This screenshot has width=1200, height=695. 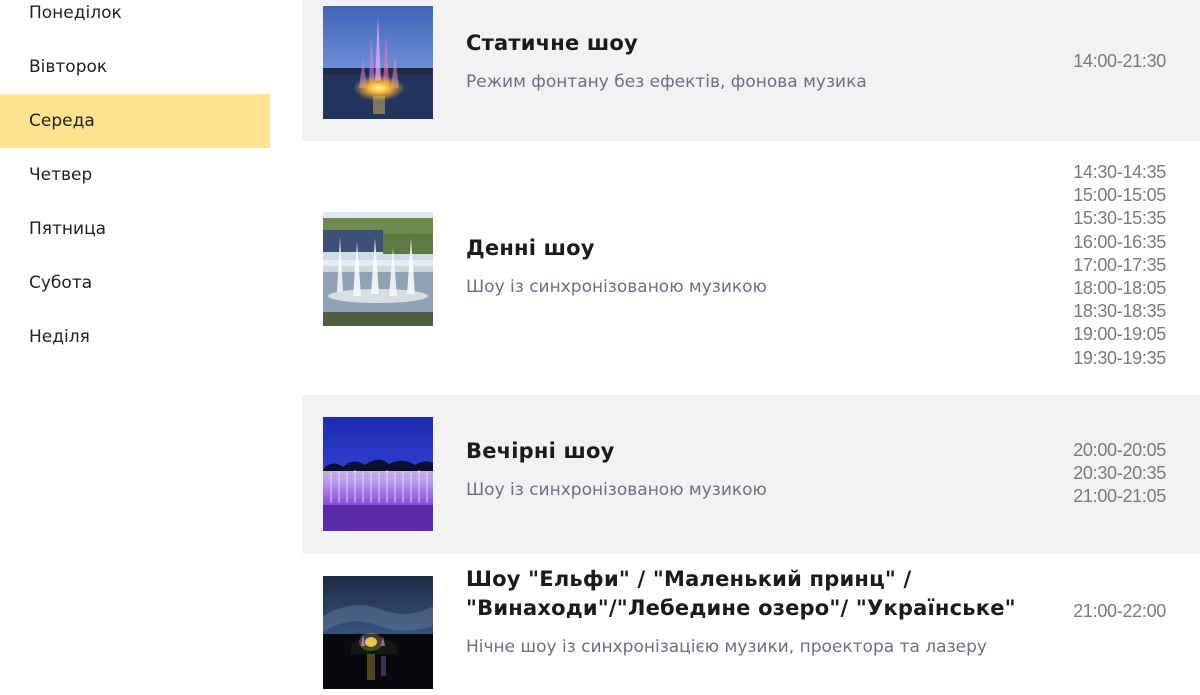 What do you see at coordinates (530, 248) in the screenshot?
I see `show-title: Денні шоу` at bounding box center [530, 248].